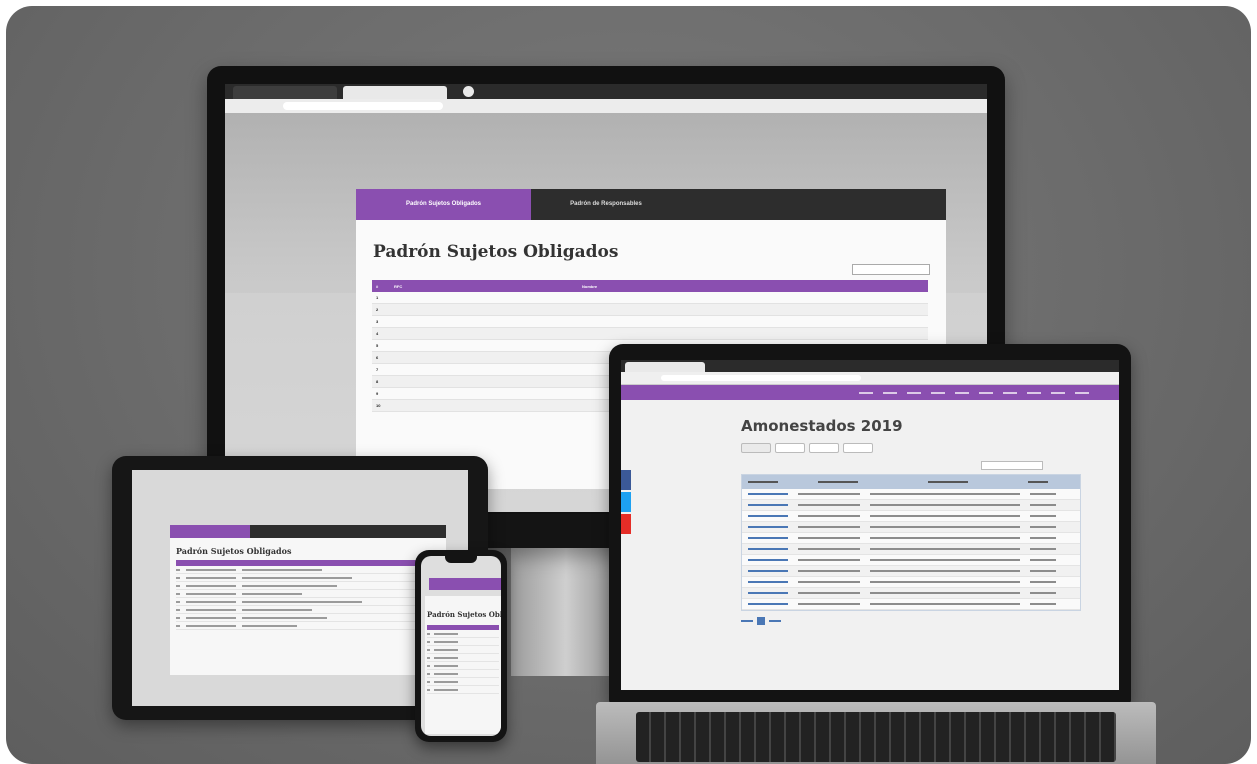 The image size is (1257, 764). Describe the element at coordinates (626, 480) in the screenshot. I see `facebook-icon` at that location.